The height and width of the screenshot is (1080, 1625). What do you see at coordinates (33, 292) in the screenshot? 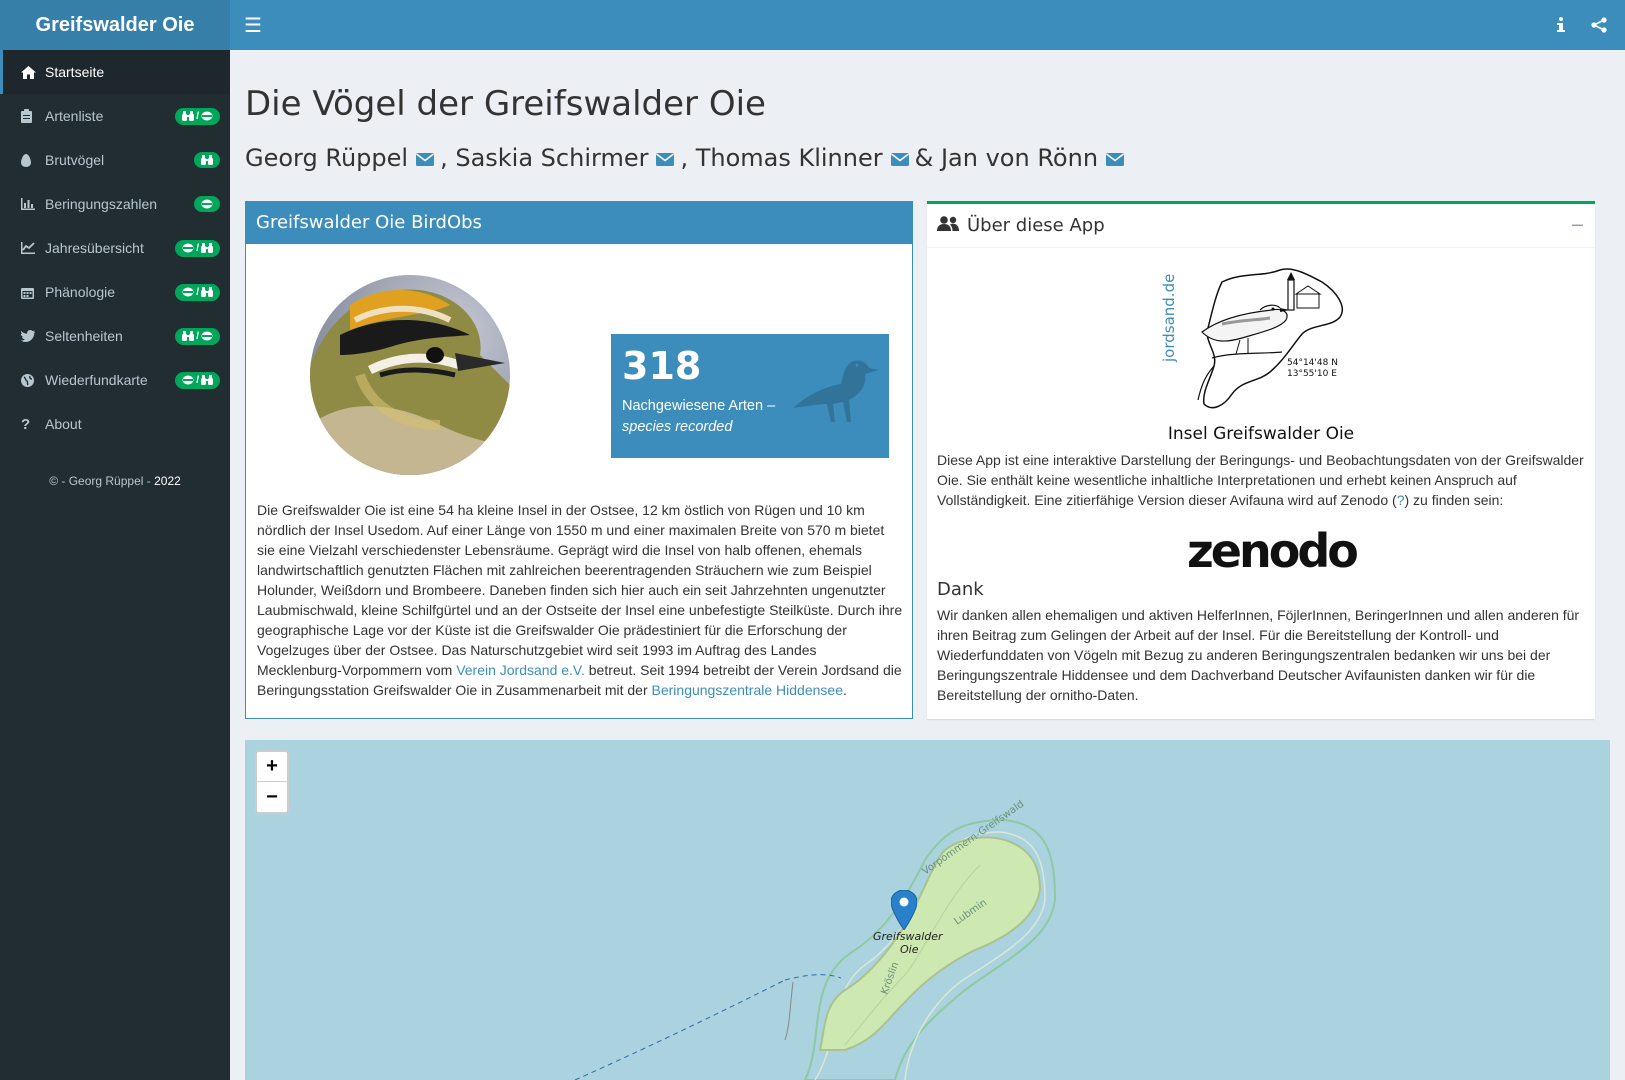
I see `calendar-icon` at bounding box center [33, 292].